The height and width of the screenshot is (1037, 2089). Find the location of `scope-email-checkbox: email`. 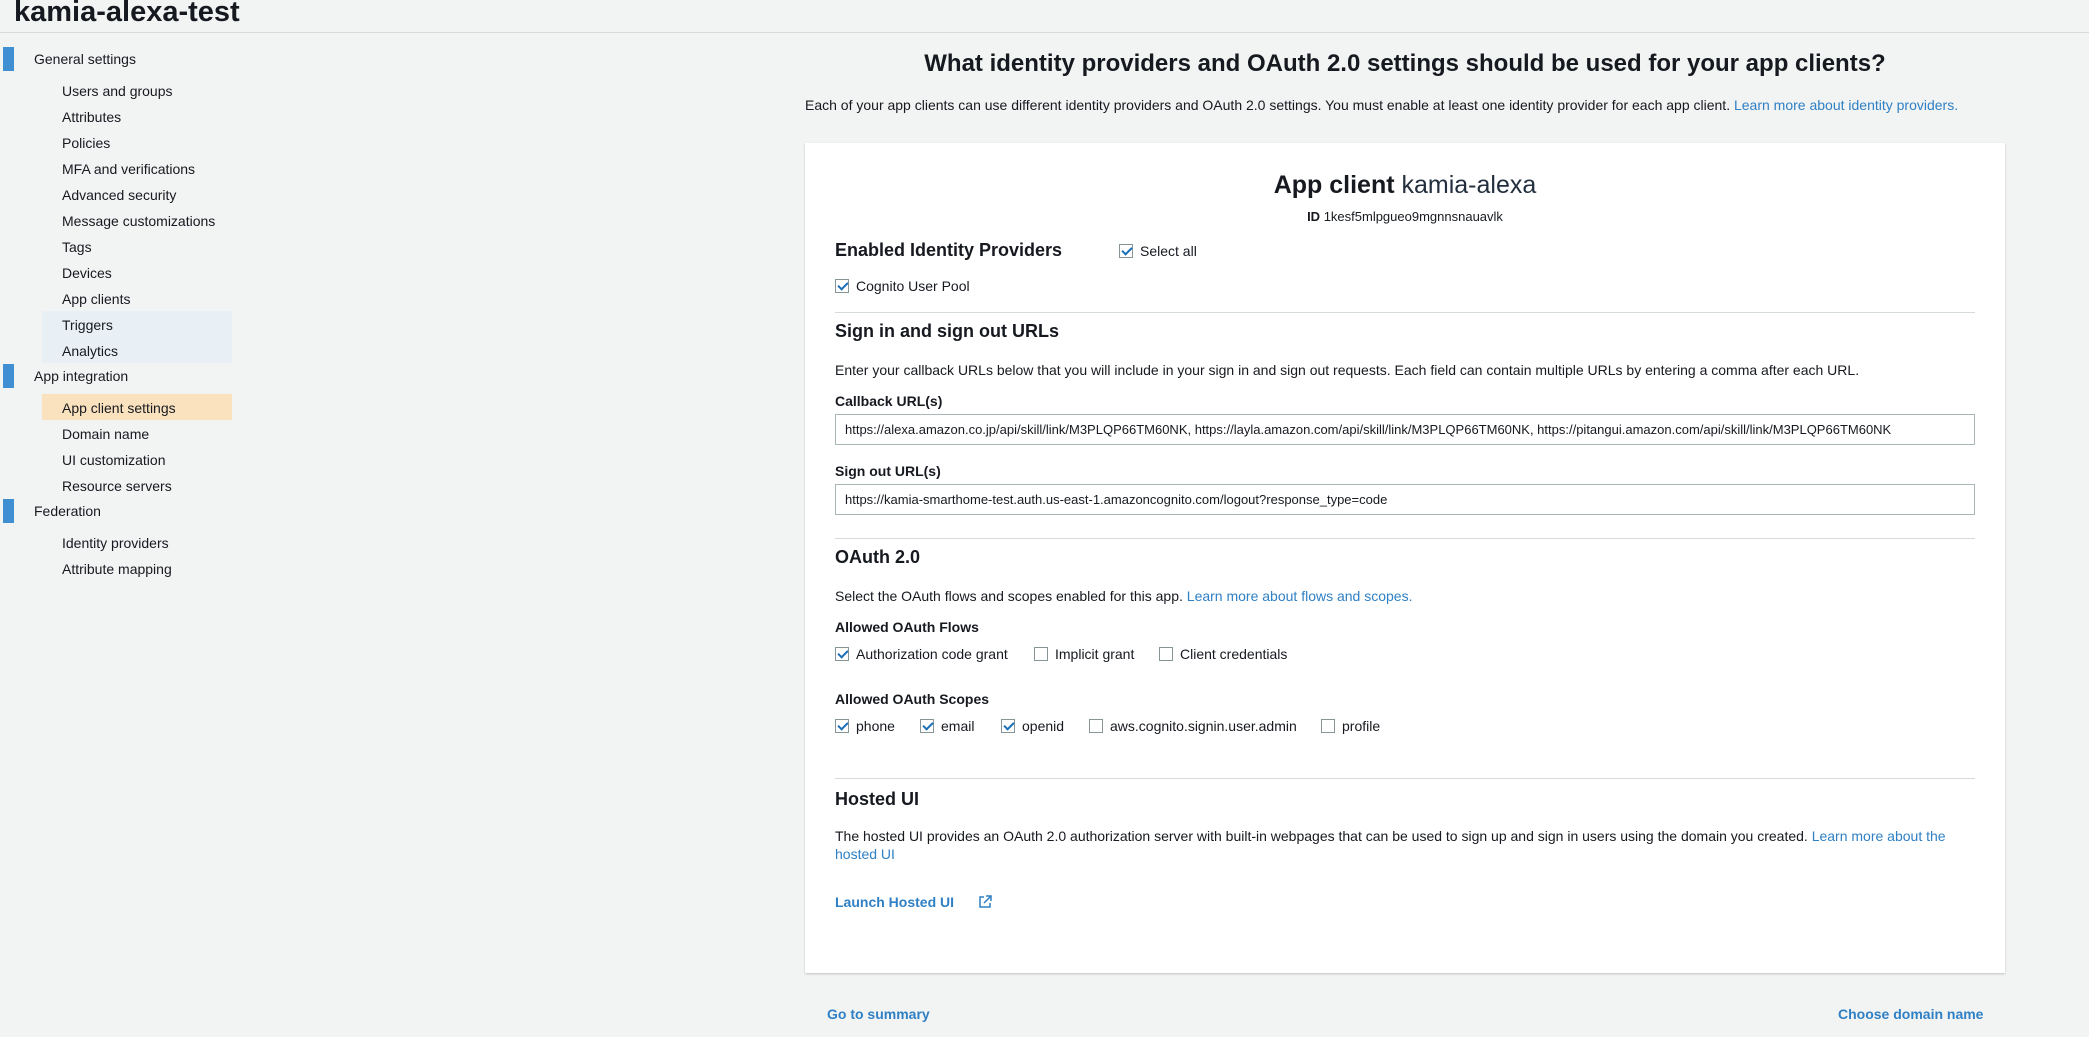

scope-email-checkbox: email is located at coordinates (947, 726).